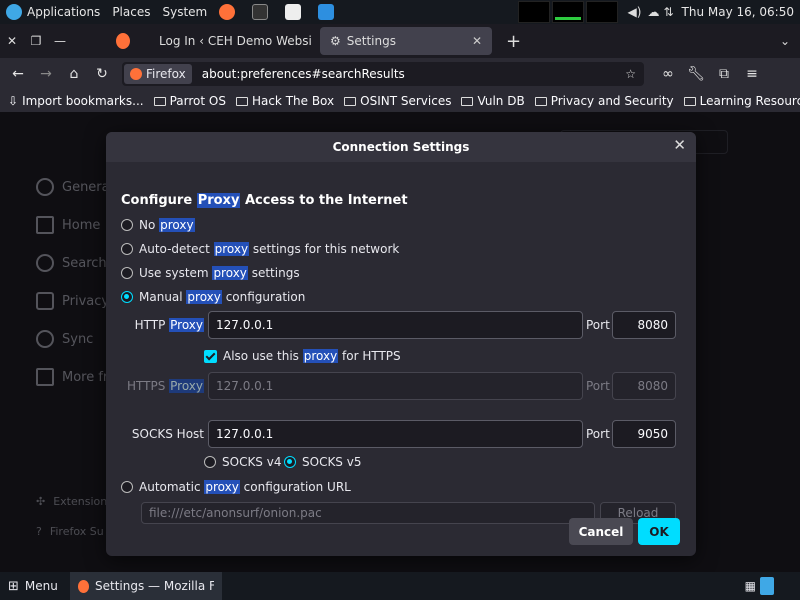 The image size is (800, 600). I want to click on reload-button: ↻, so click(102, 74).